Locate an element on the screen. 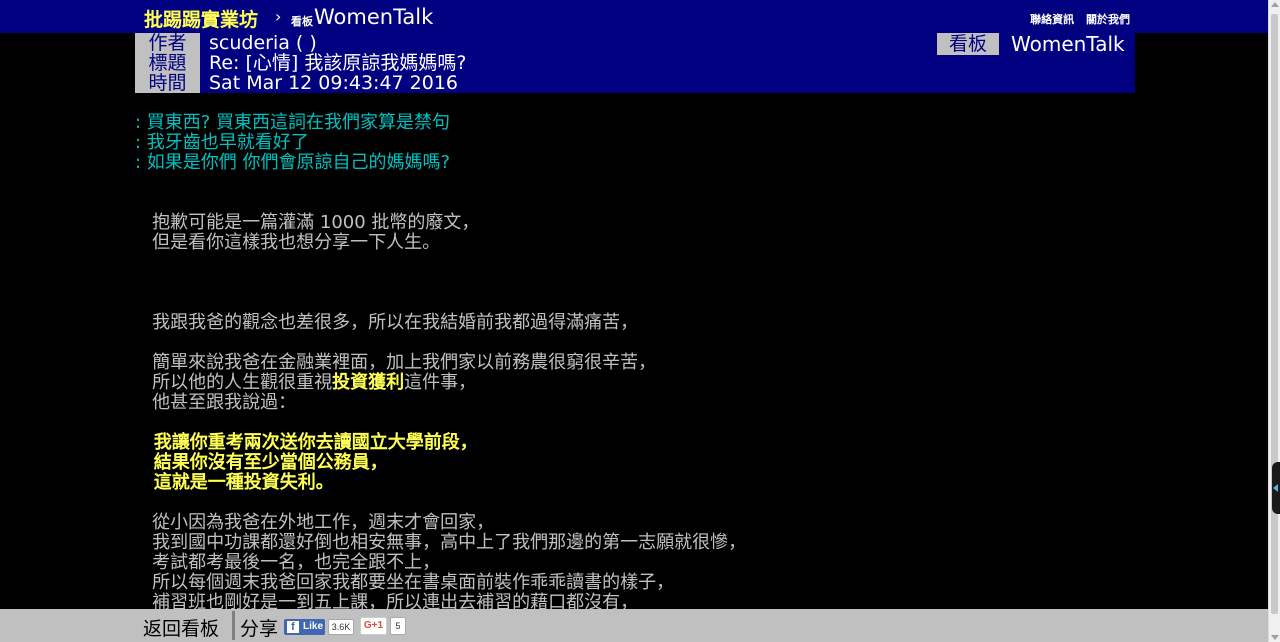 The height and width of the screenshot is (642, 1280). page-scrollbar is located at coordinates (1274, 321).